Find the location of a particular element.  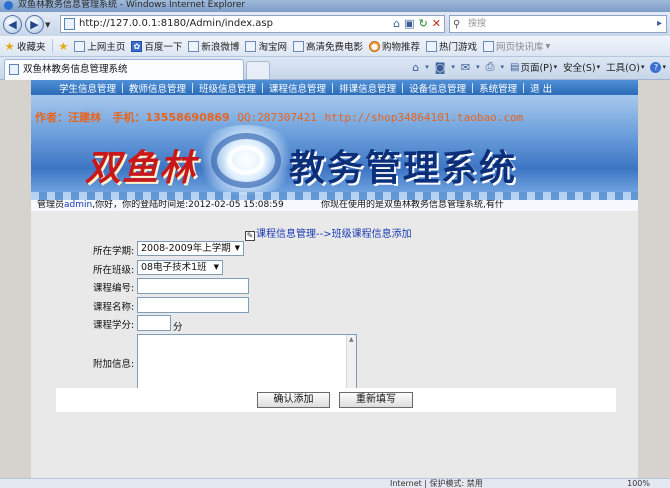

textarea-scrollbar: ▲ ▼ is located at coordinates (351, 365).